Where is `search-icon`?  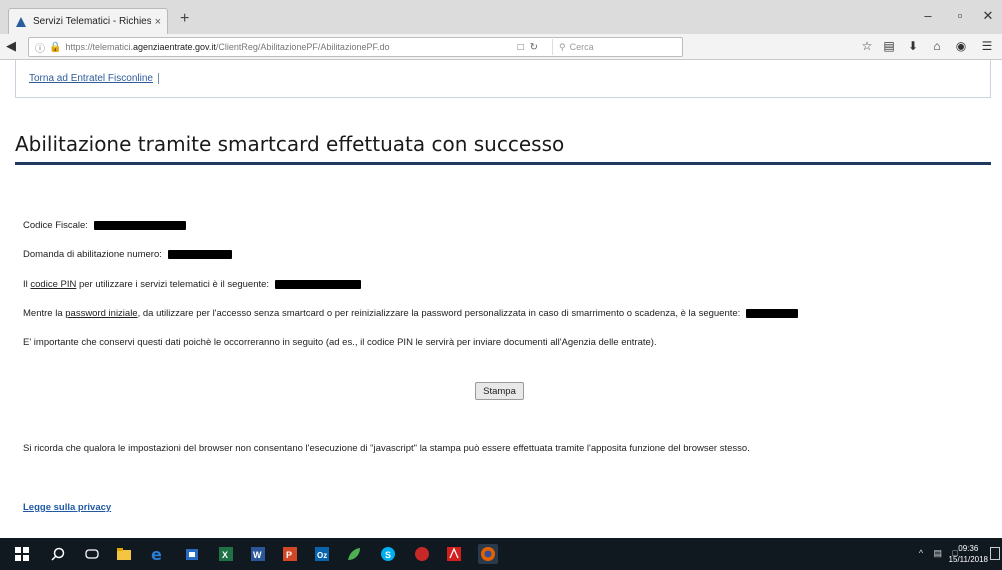 search-icon is located at coordinates (58, 554).